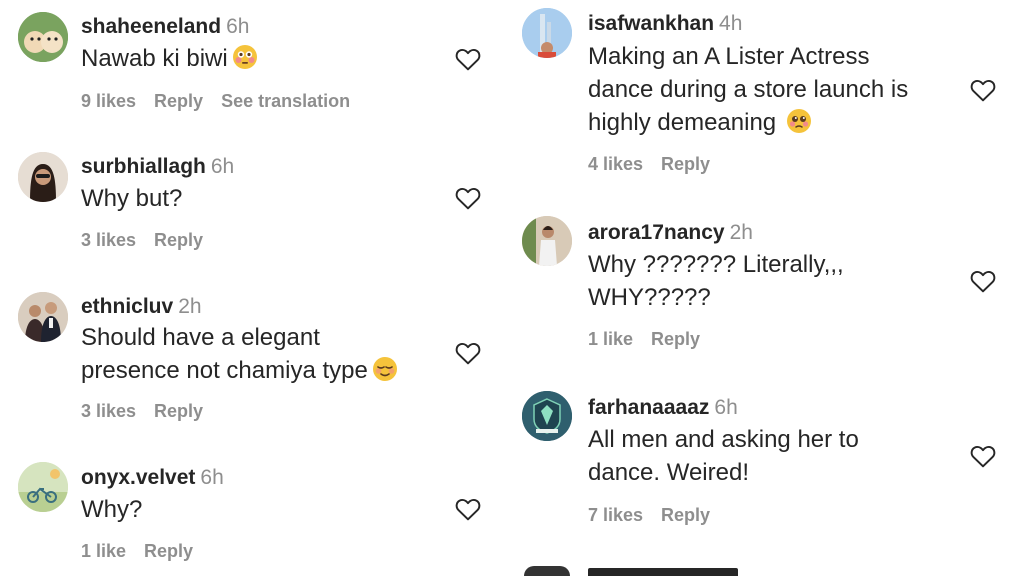 This screenshot has height=576, width=1024. I want to click on see-translation-link: See translation, so click(285, 101).